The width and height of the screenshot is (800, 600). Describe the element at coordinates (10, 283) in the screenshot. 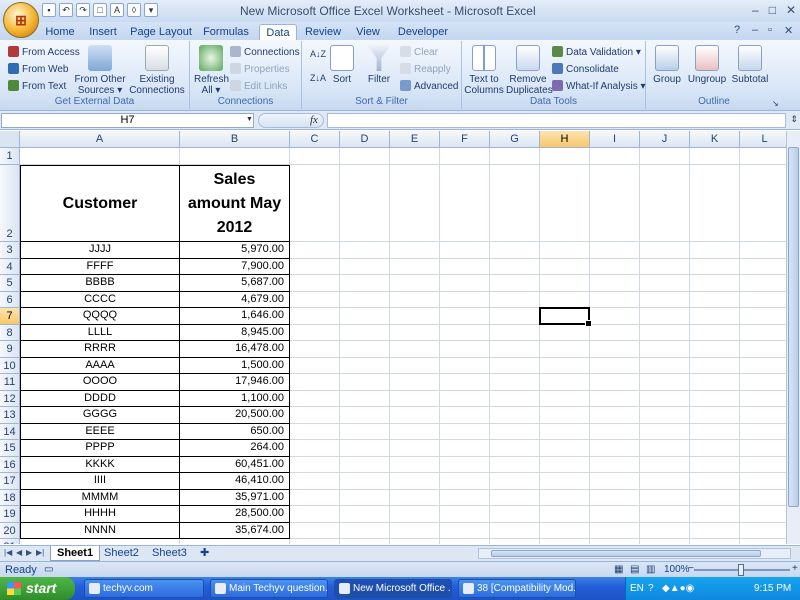

I see `row-header-5: 5` at that location.